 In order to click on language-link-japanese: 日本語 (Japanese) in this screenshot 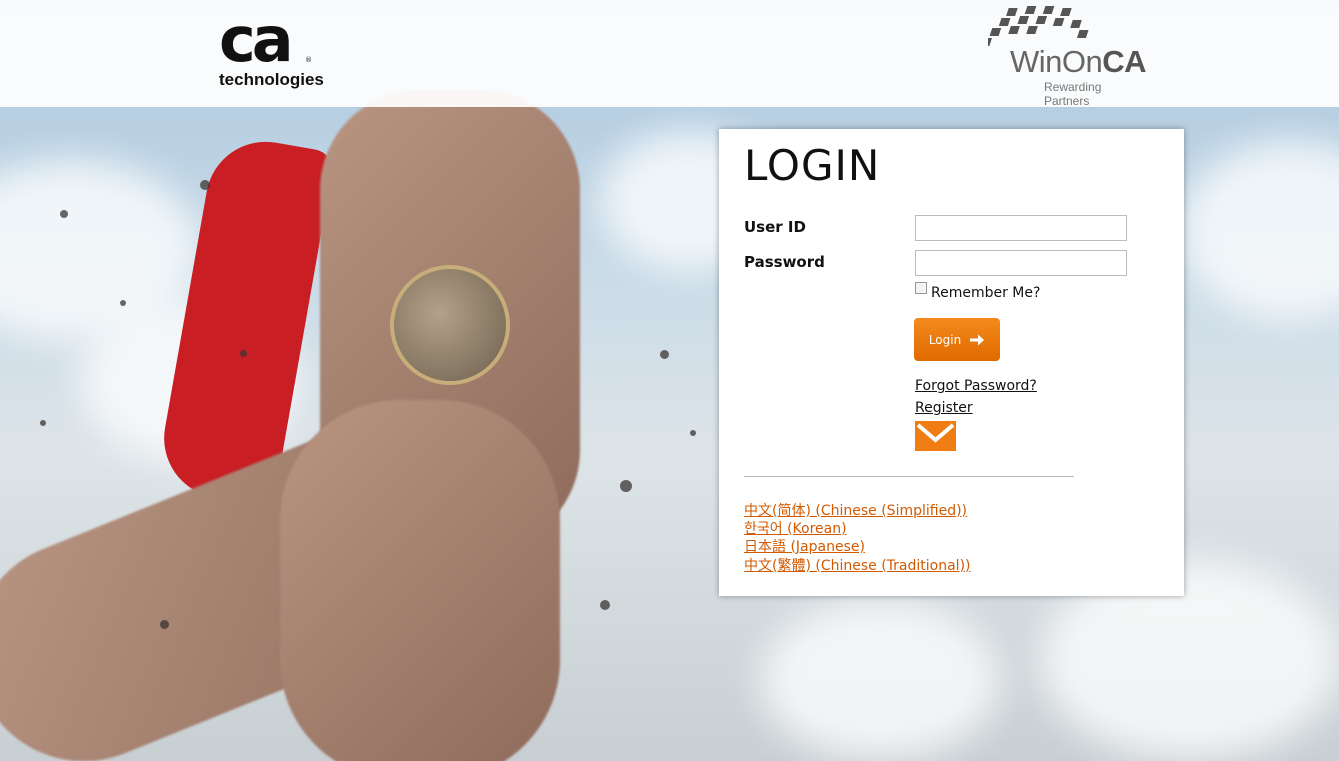, I will do `click(804, 546)`.